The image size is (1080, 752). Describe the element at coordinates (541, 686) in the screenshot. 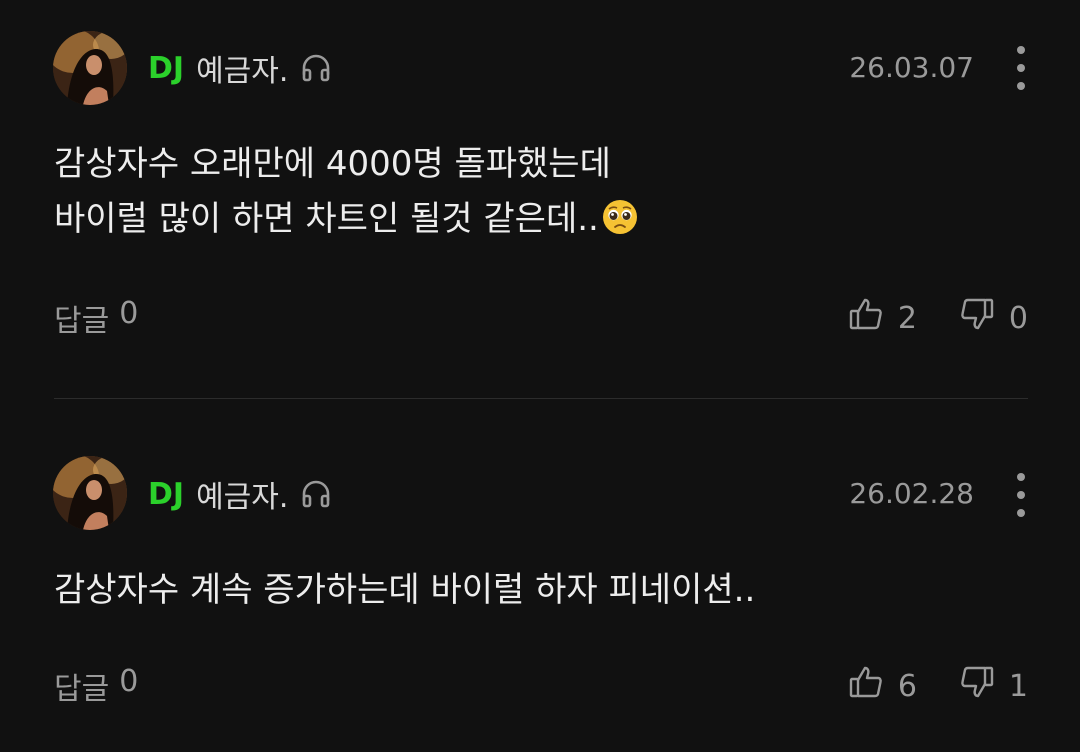

I see `comment-footer: 답글 0 6 1` at that location.